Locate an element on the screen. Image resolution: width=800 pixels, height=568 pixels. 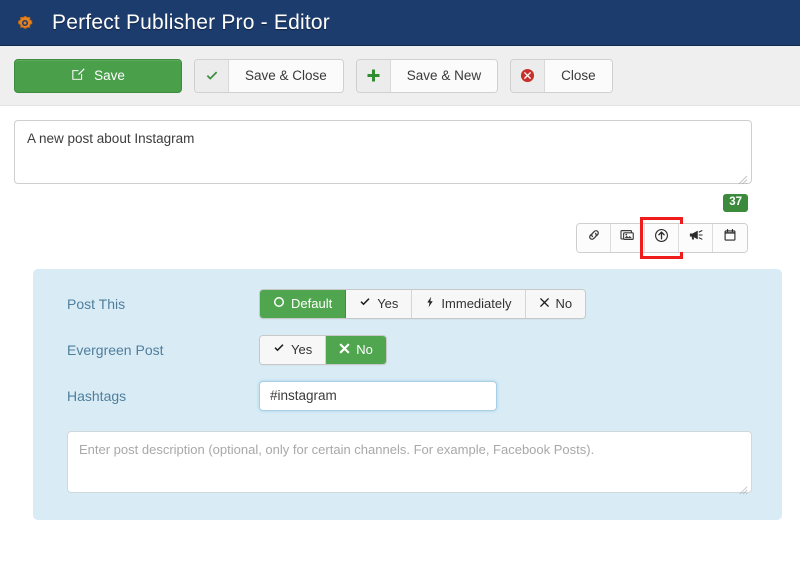
evergreen-option-no: No is located at coordinates (356, 349).